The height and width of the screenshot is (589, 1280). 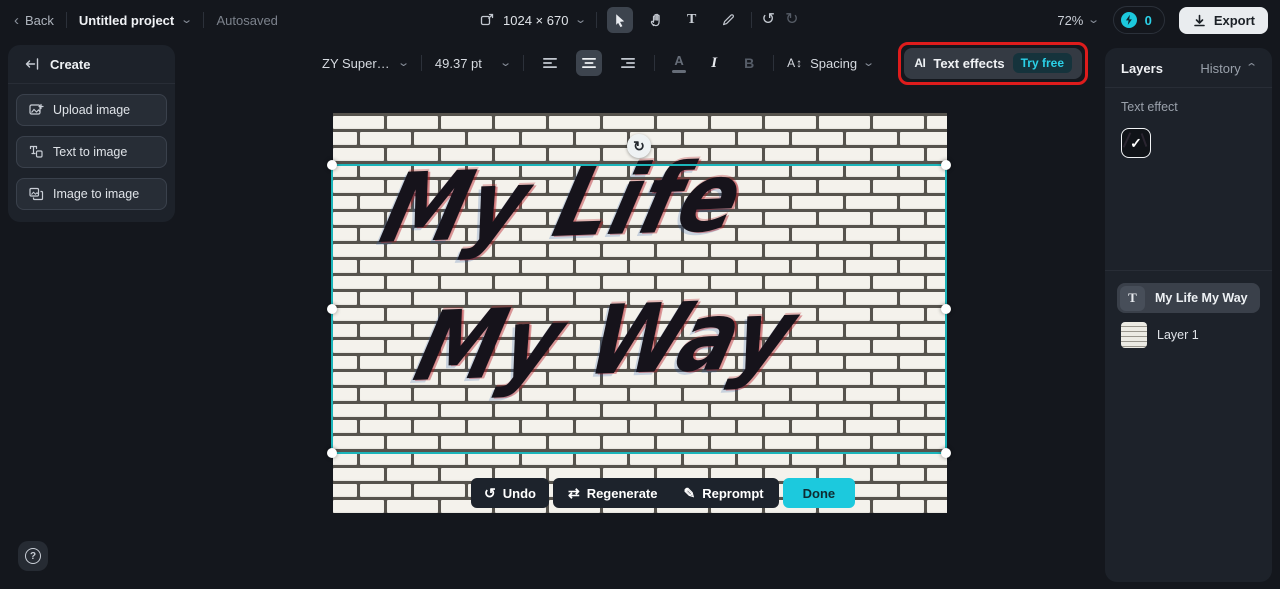 I want to click on collapse-panel-icon, so click(x=32, y=64).